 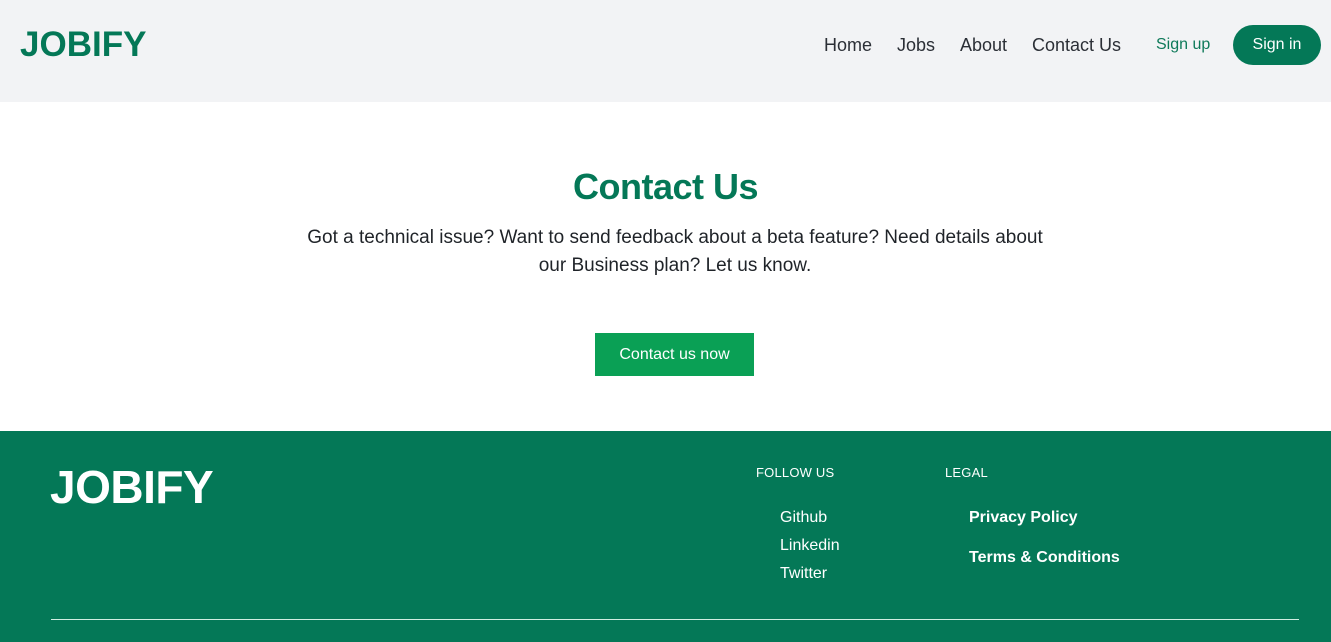 I want to click on sign-in-button: Sign in, so click(x=1277, y=45).